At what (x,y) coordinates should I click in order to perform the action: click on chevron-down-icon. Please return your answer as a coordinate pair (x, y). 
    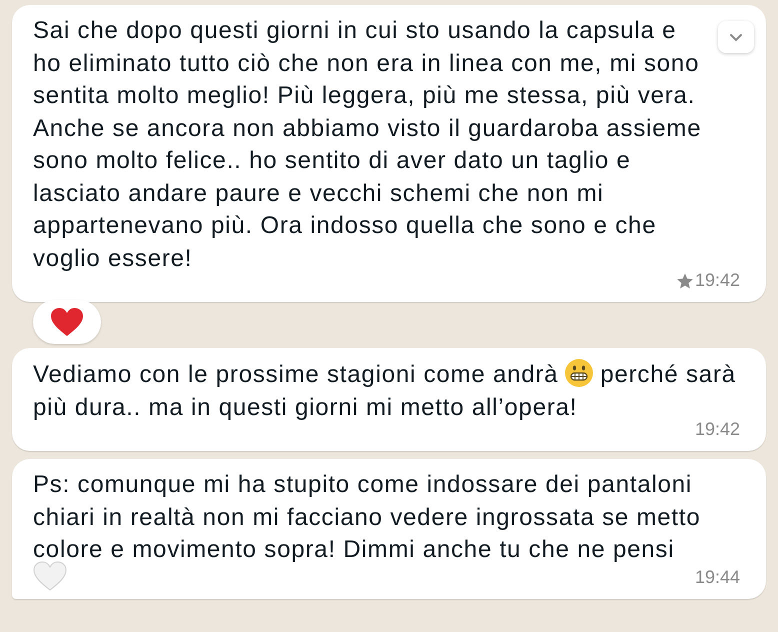
    Looking at the image, I should click on (736, 37).